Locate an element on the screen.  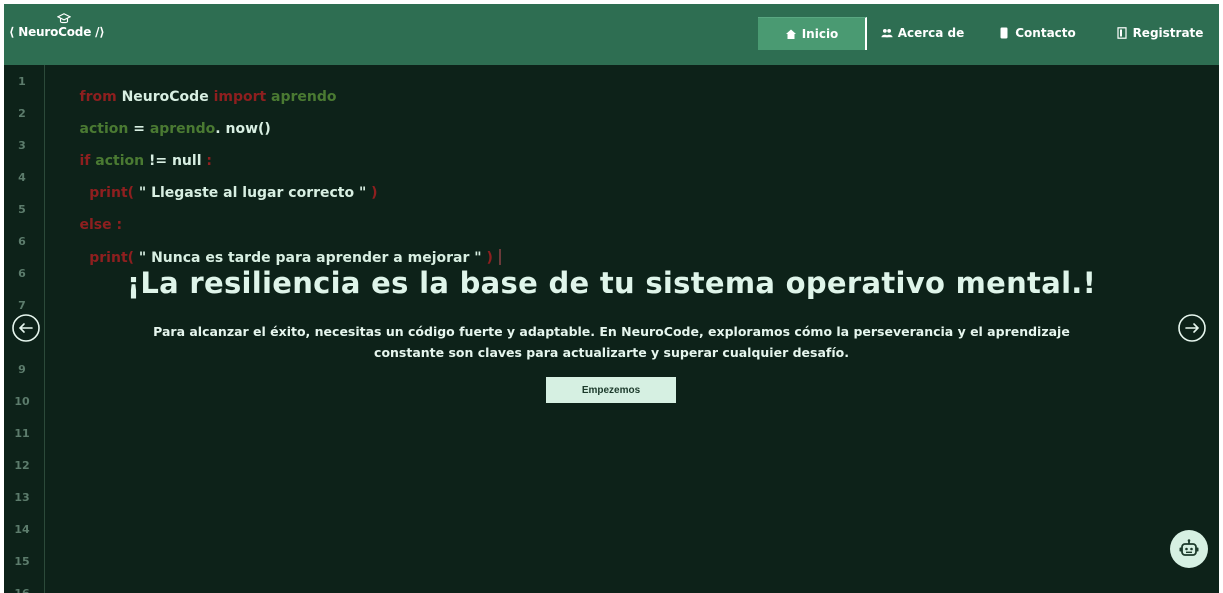
nav-registrate-label: Registrate is located at coordinates (1168, 33).